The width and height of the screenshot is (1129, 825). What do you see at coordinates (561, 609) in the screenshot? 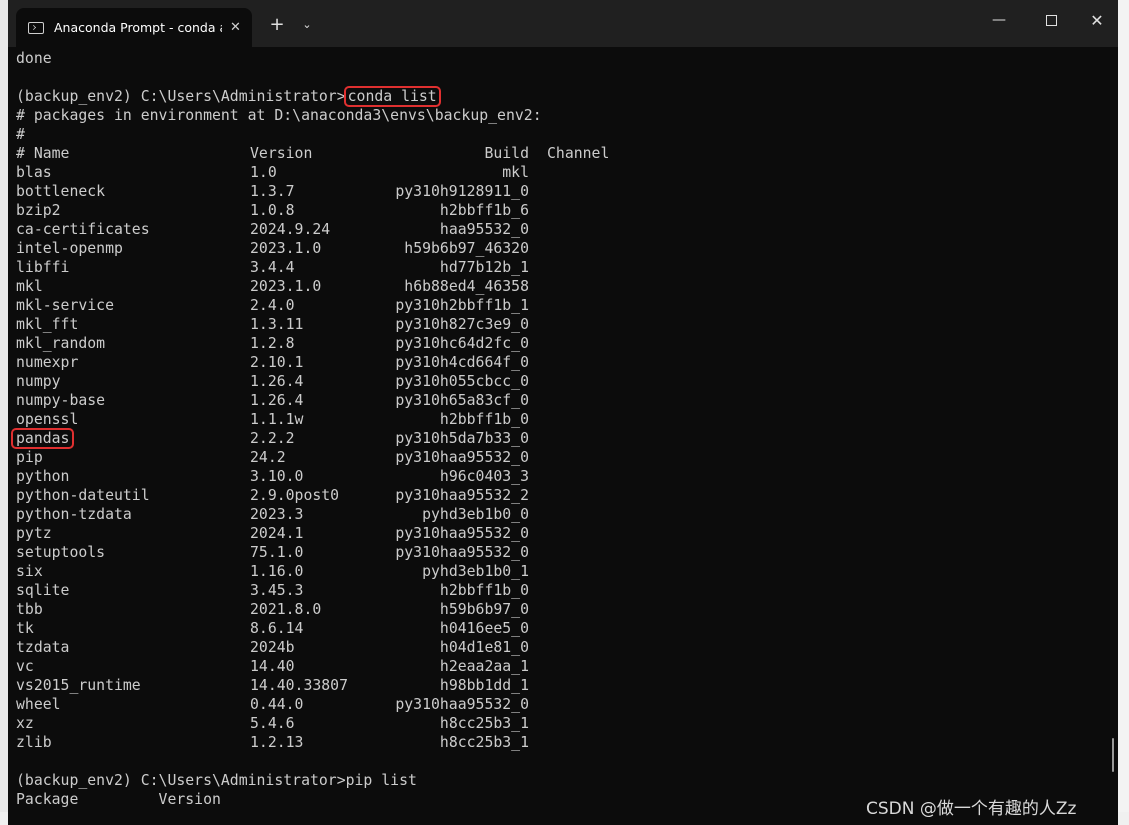
I see `table-row: tbb 2021.8.0 h59b6b97_0` at bounding box center [561, 609].